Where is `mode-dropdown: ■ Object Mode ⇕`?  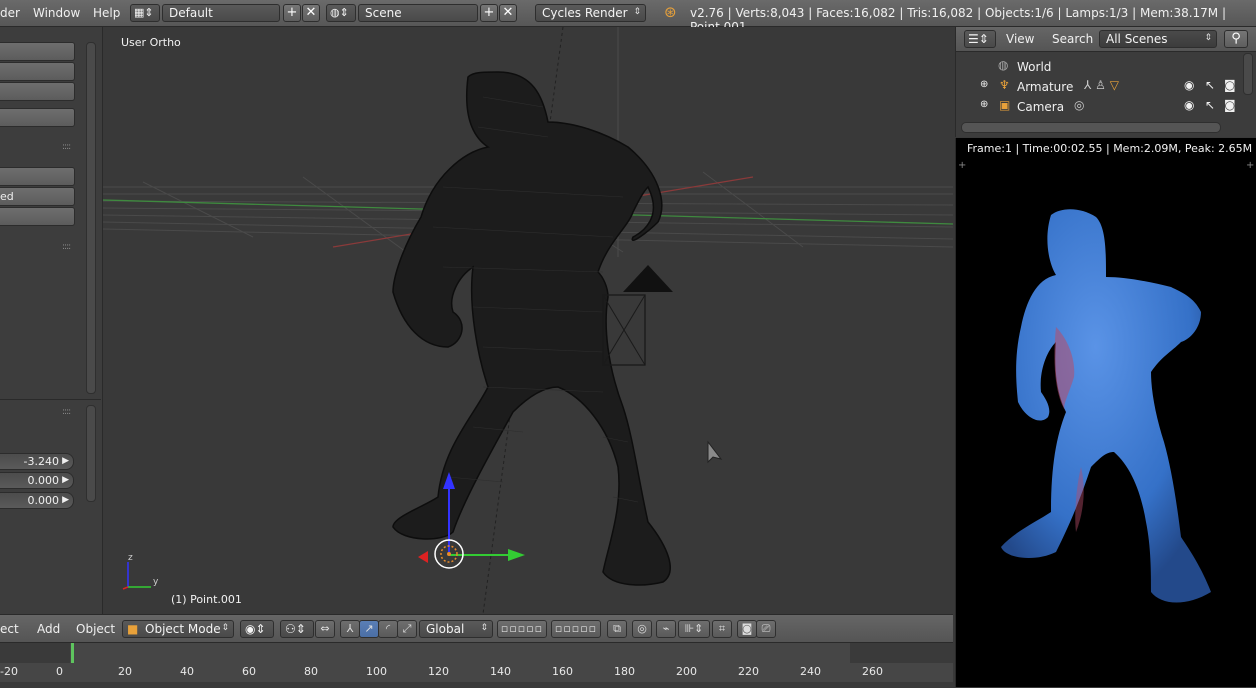
mode-dropdown: ■ Object Mode ⇕ is located at coordinates (178, 629).